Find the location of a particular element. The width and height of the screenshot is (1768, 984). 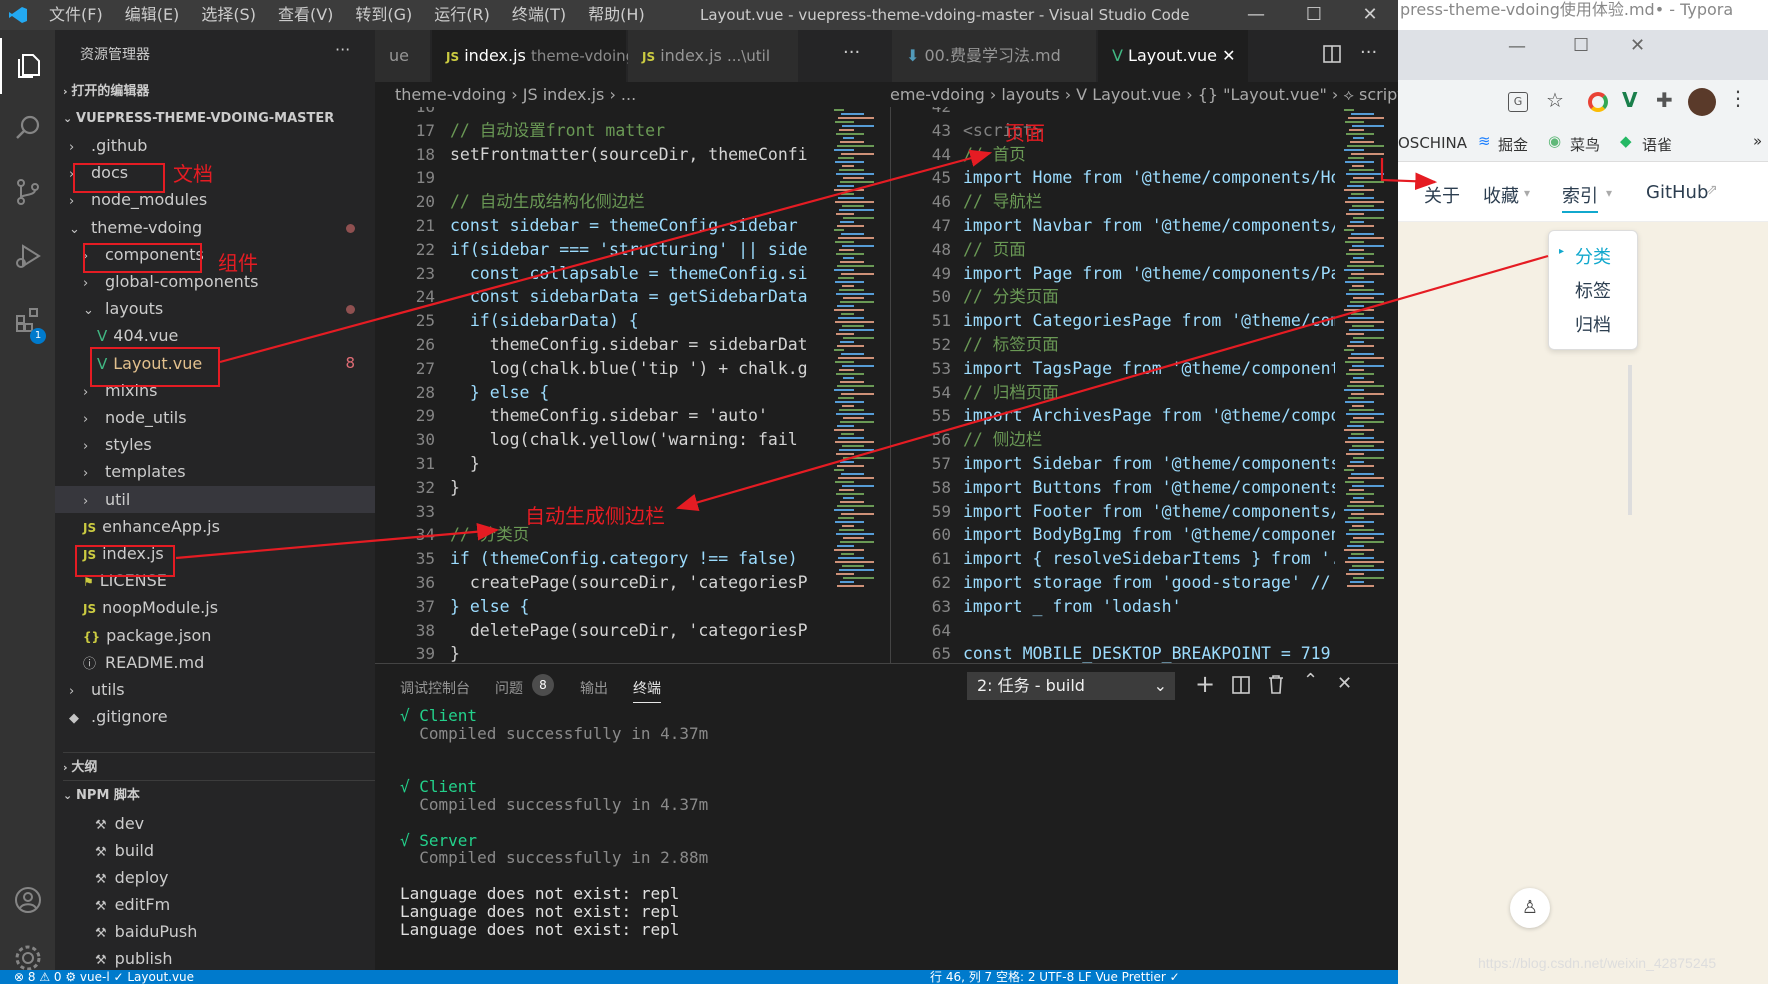

browser-menu-icon: ⋮ is located at coordinates (1738, 98).